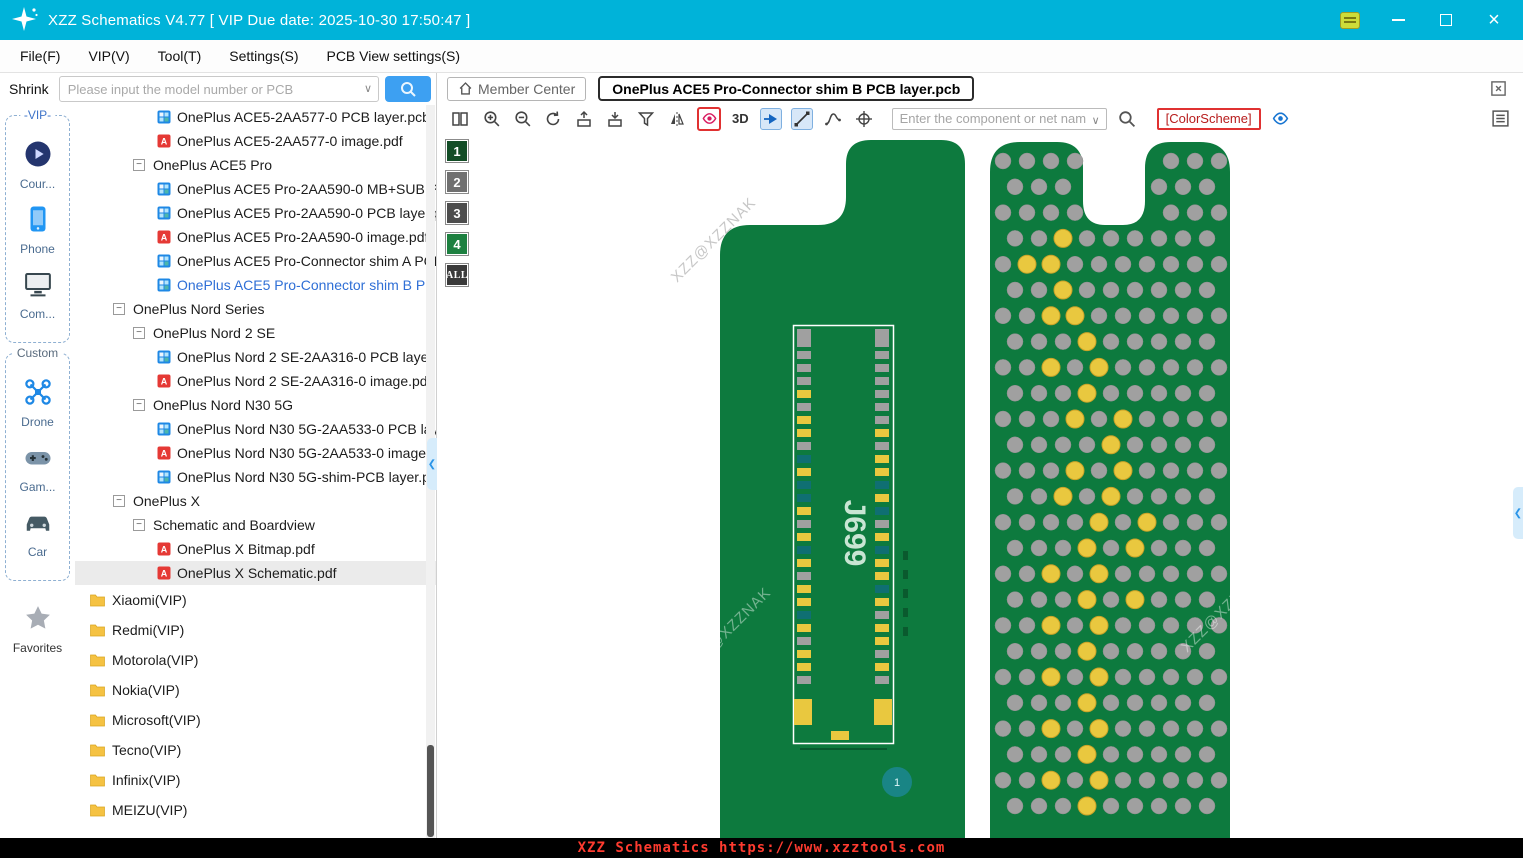 This screenshot has height=858, width=1523. What do you see at coordinates (213, 165) in the screenshot?
I see `tree-item-label: OnePlus ACE5 Pro` at bounding box center [213, 165].